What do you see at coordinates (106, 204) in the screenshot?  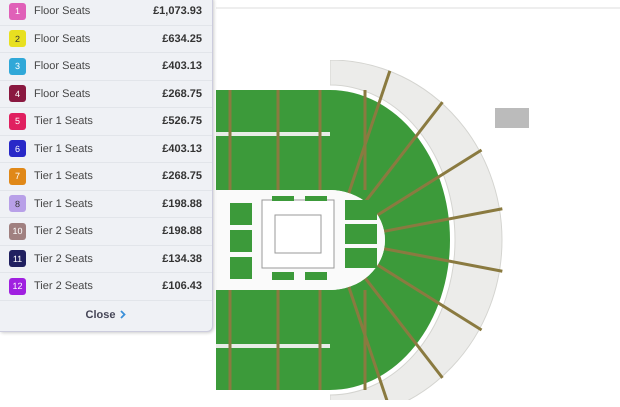 I see `price-level-row: 8 Tier 1 Seats £198.88` at bounding box center [106, 204].